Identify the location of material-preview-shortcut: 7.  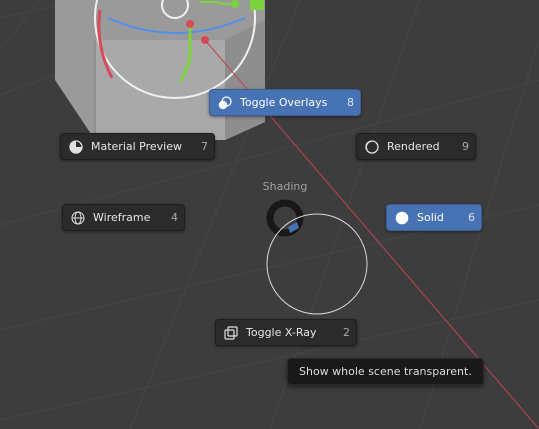
(204, 146).